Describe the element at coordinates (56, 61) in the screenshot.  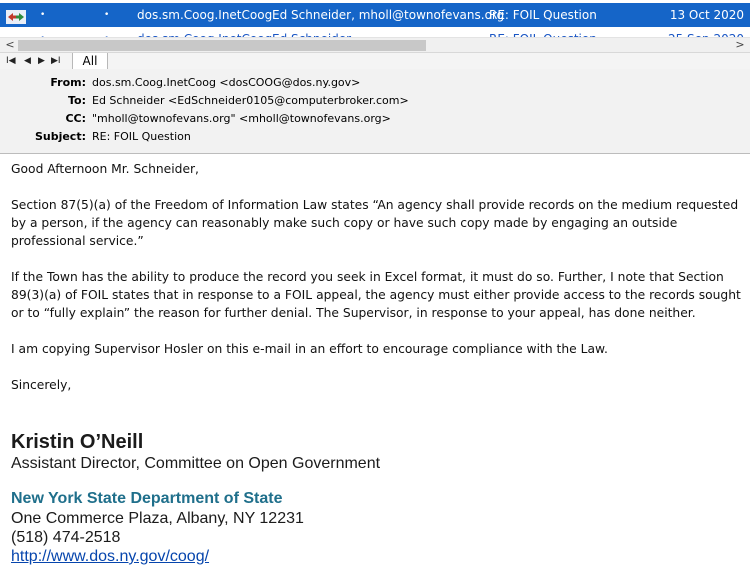
I see `last-message-icon: ▶I` at that location.